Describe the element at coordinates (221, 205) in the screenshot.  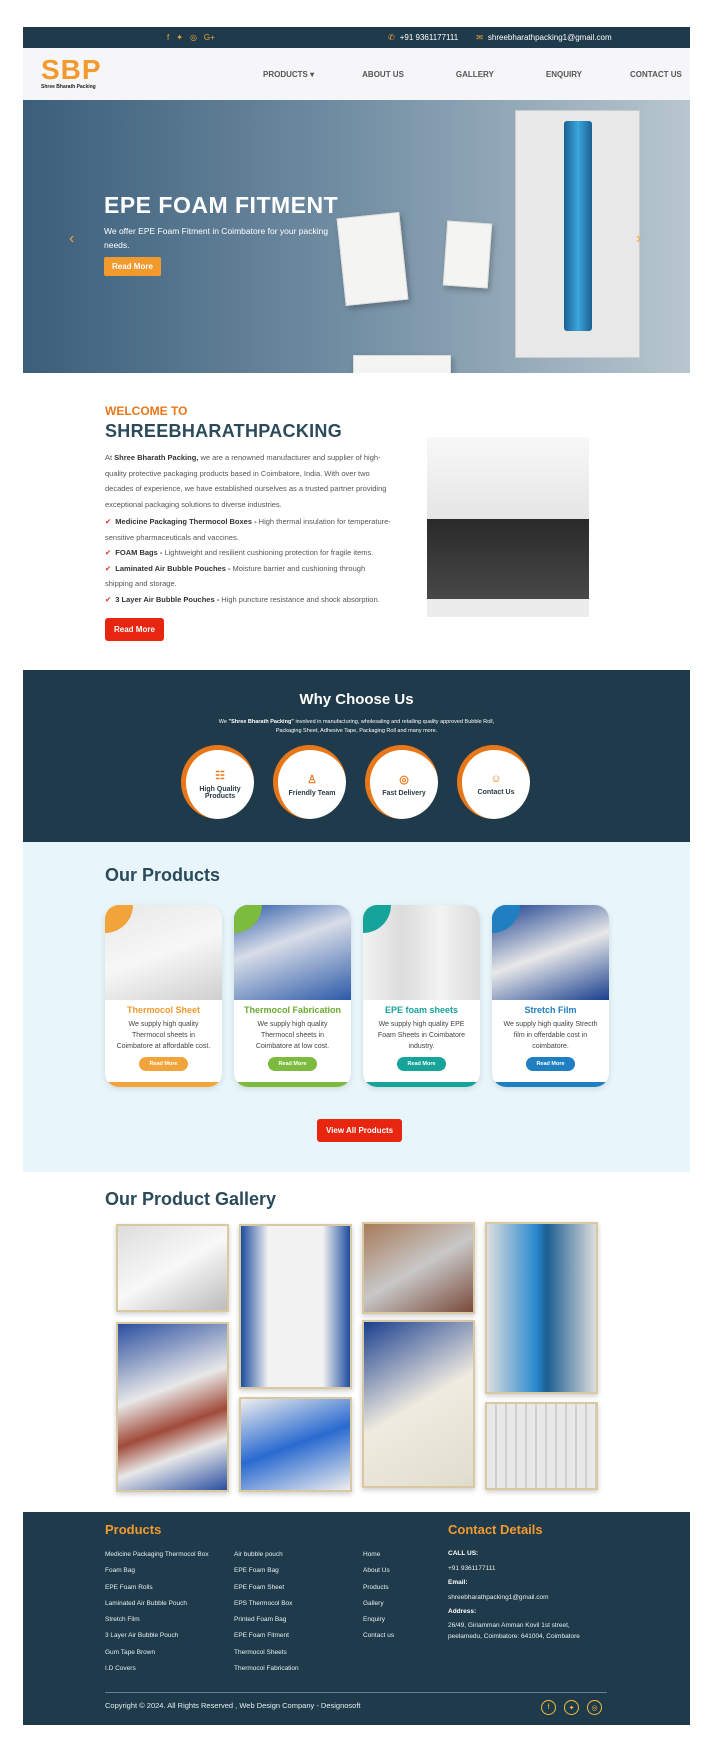
I see `hero-title: EPE FOAM FITMENT` at that location.